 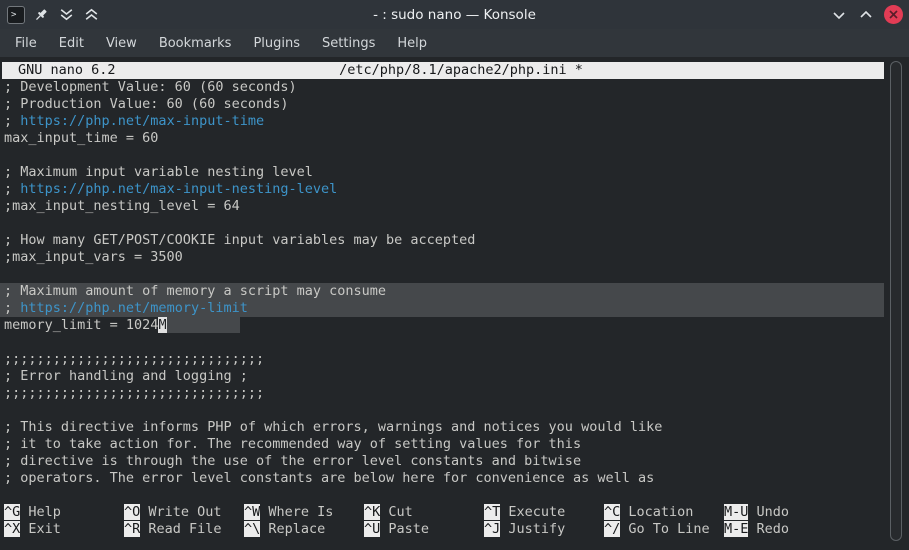 I want to click on shortcut-read-file: ^R Read File, so click(x=173, y=529).